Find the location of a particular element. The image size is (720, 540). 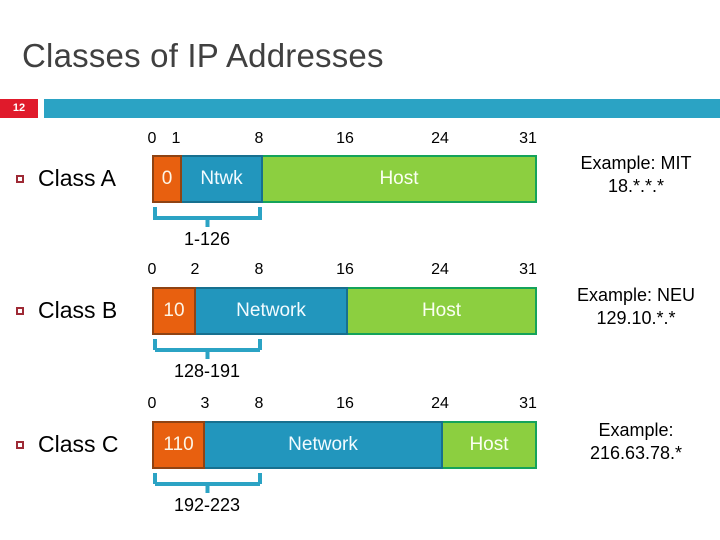

bullet-class-b is located at coordinates (20, 311).